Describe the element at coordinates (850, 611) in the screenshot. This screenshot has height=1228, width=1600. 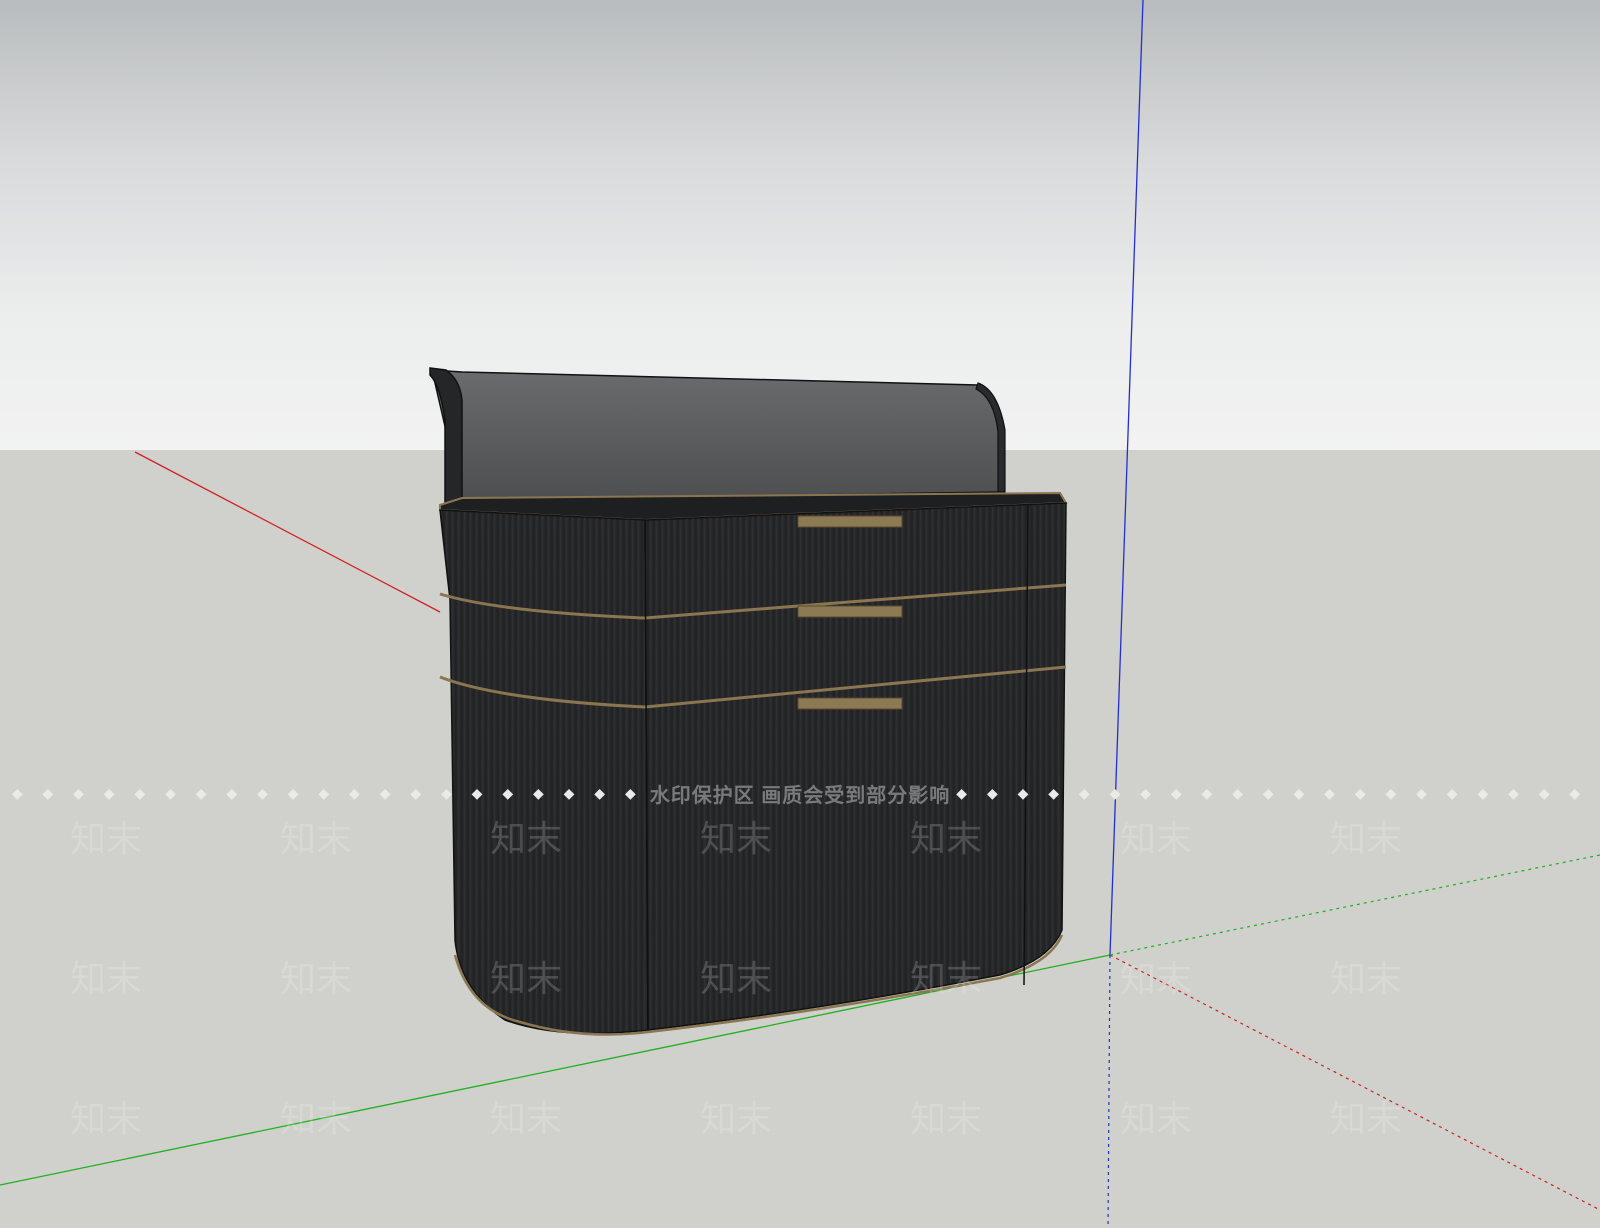
I see `drawer-handle-middle` at that location.